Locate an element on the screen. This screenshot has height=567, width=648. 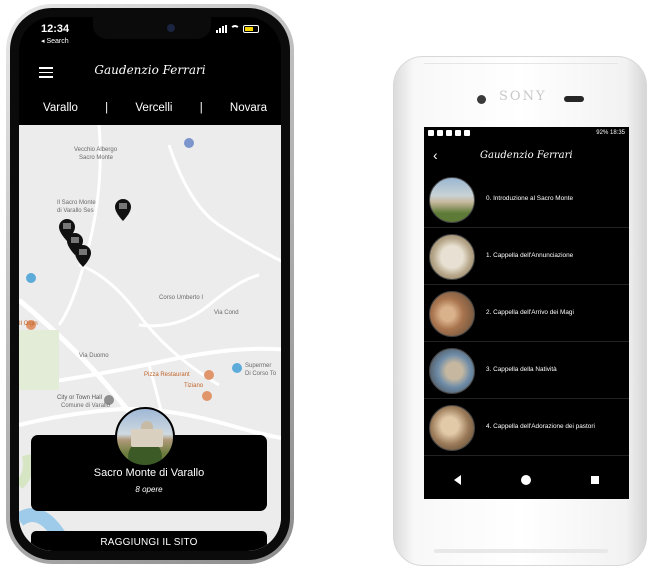
list-item: 1. Cappella dell'Annunciazione is located at coordinates (526, 256).